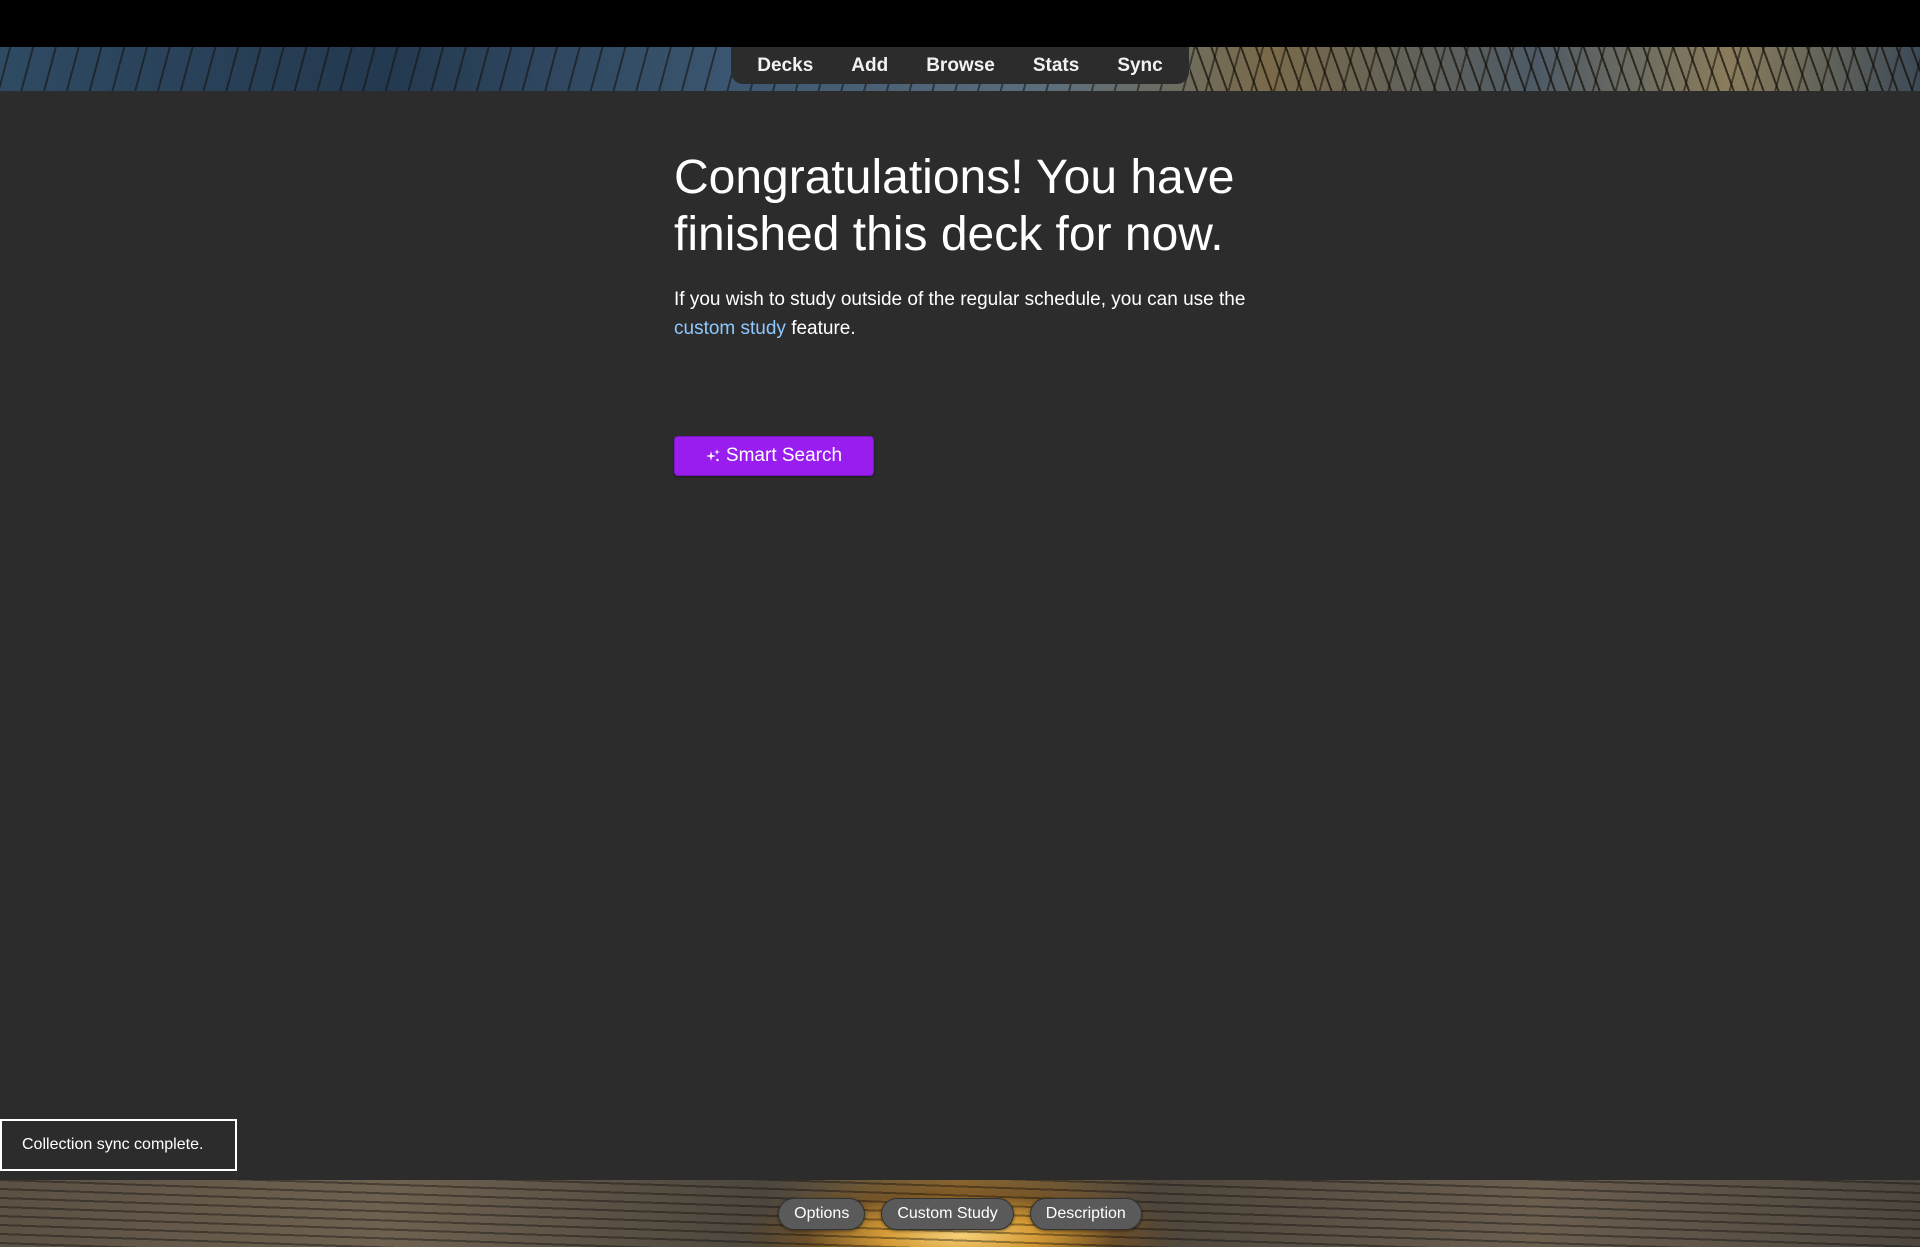  What do you see at coordinates (730, 328) in the screenshot?
I see `custom-study-link: custom study` at bounding box center [730, 328].